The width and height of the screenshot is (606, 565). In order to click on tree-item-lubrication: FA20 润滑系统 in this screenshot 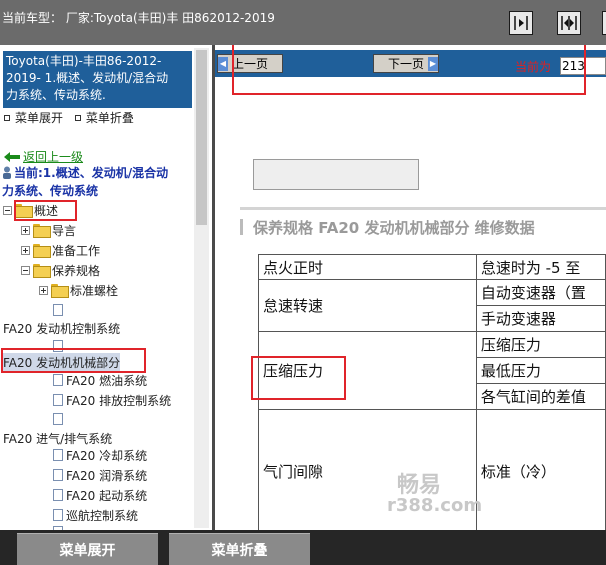, I will do `click(100, 475)`.